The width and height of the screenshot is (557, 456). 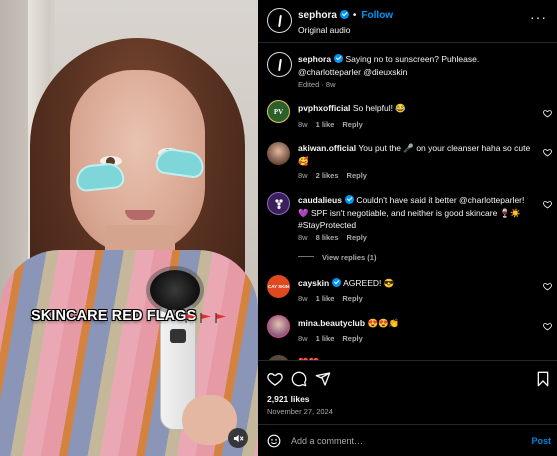 What do you see at coordinates (299, 379) in the screenshot?
I see `comment-bubble-icon` at bounding box center [299, 379].